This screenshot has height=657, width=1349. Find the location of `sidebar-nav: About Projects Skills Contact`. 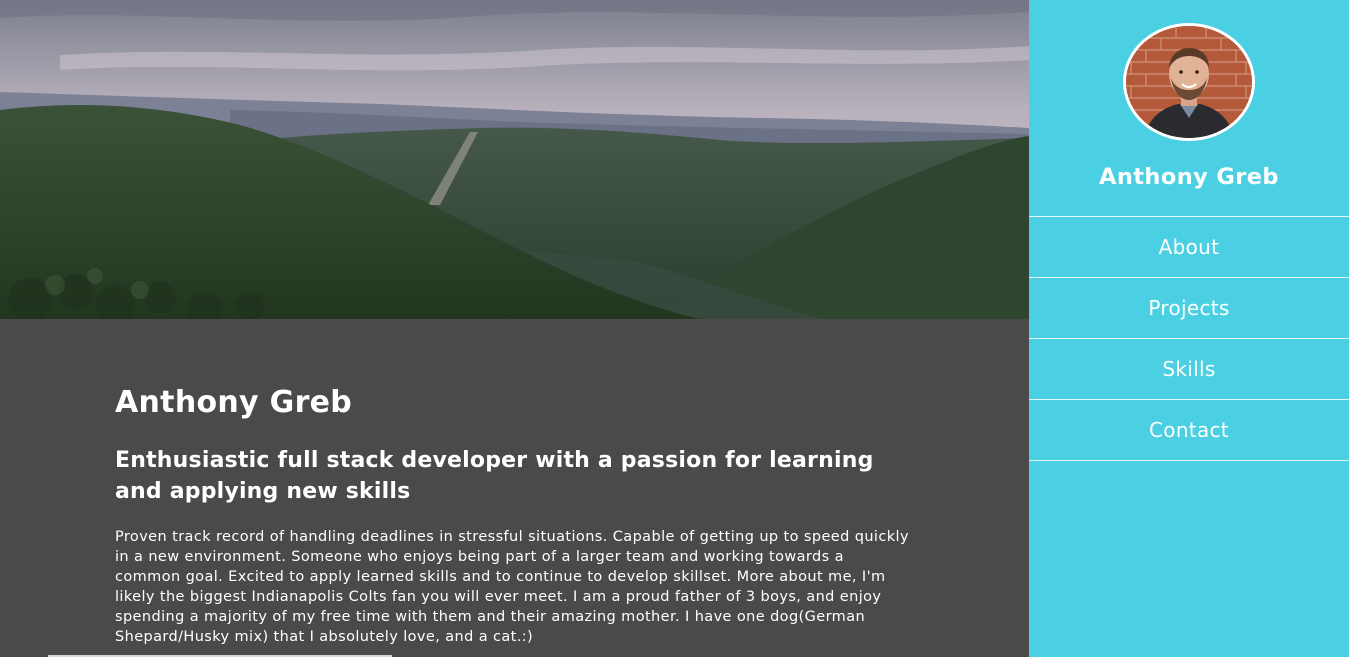

sidebar-nav: About Projects Skills Contact is located at coordinates (1189, 338).